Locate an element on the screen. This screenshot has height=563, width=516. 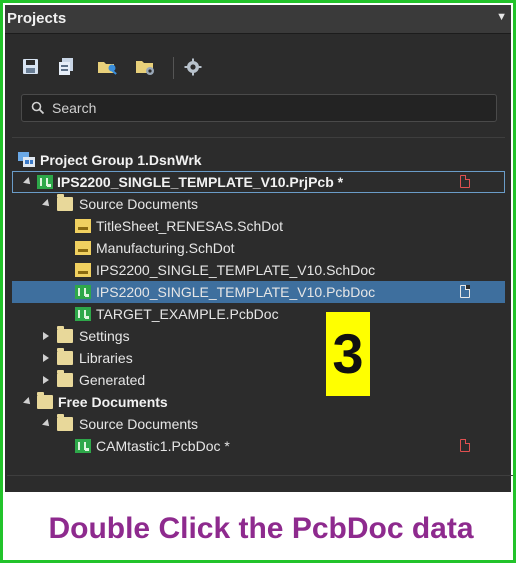
project-folder-icon is located at coordinates (145, 67).